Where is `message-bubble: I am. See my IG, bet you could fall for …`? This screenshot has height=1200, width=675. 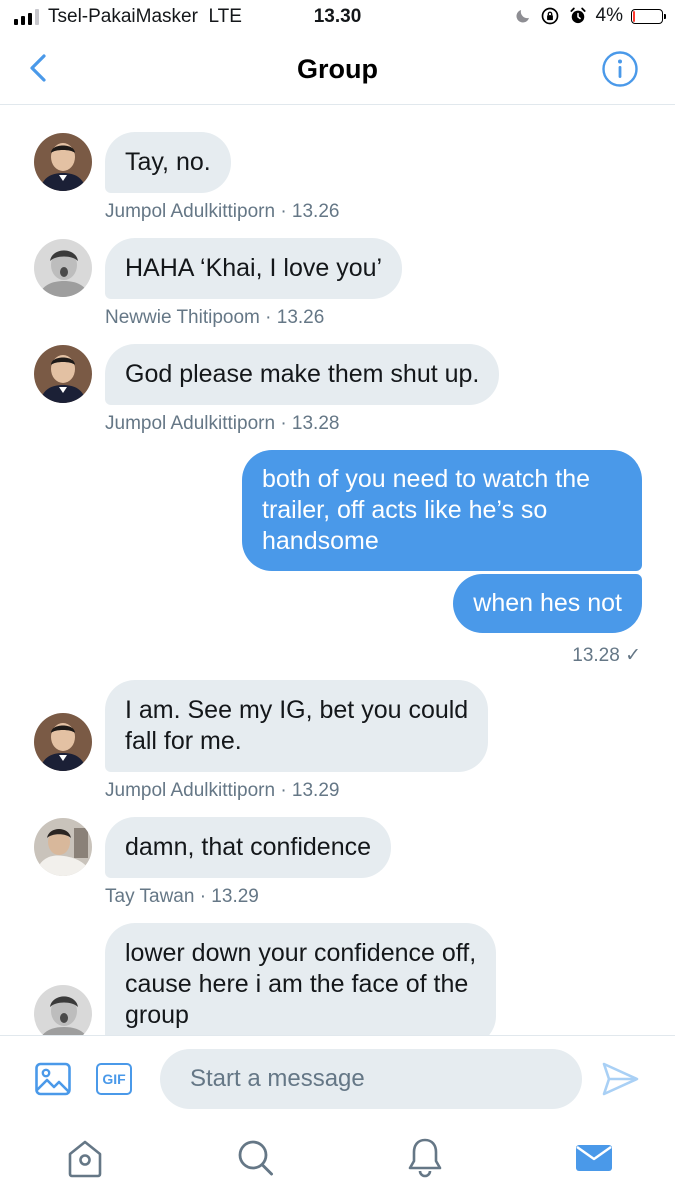 message-bubble: I am. See my IG, bet you could fall for … is located at coordinates (297, 726).